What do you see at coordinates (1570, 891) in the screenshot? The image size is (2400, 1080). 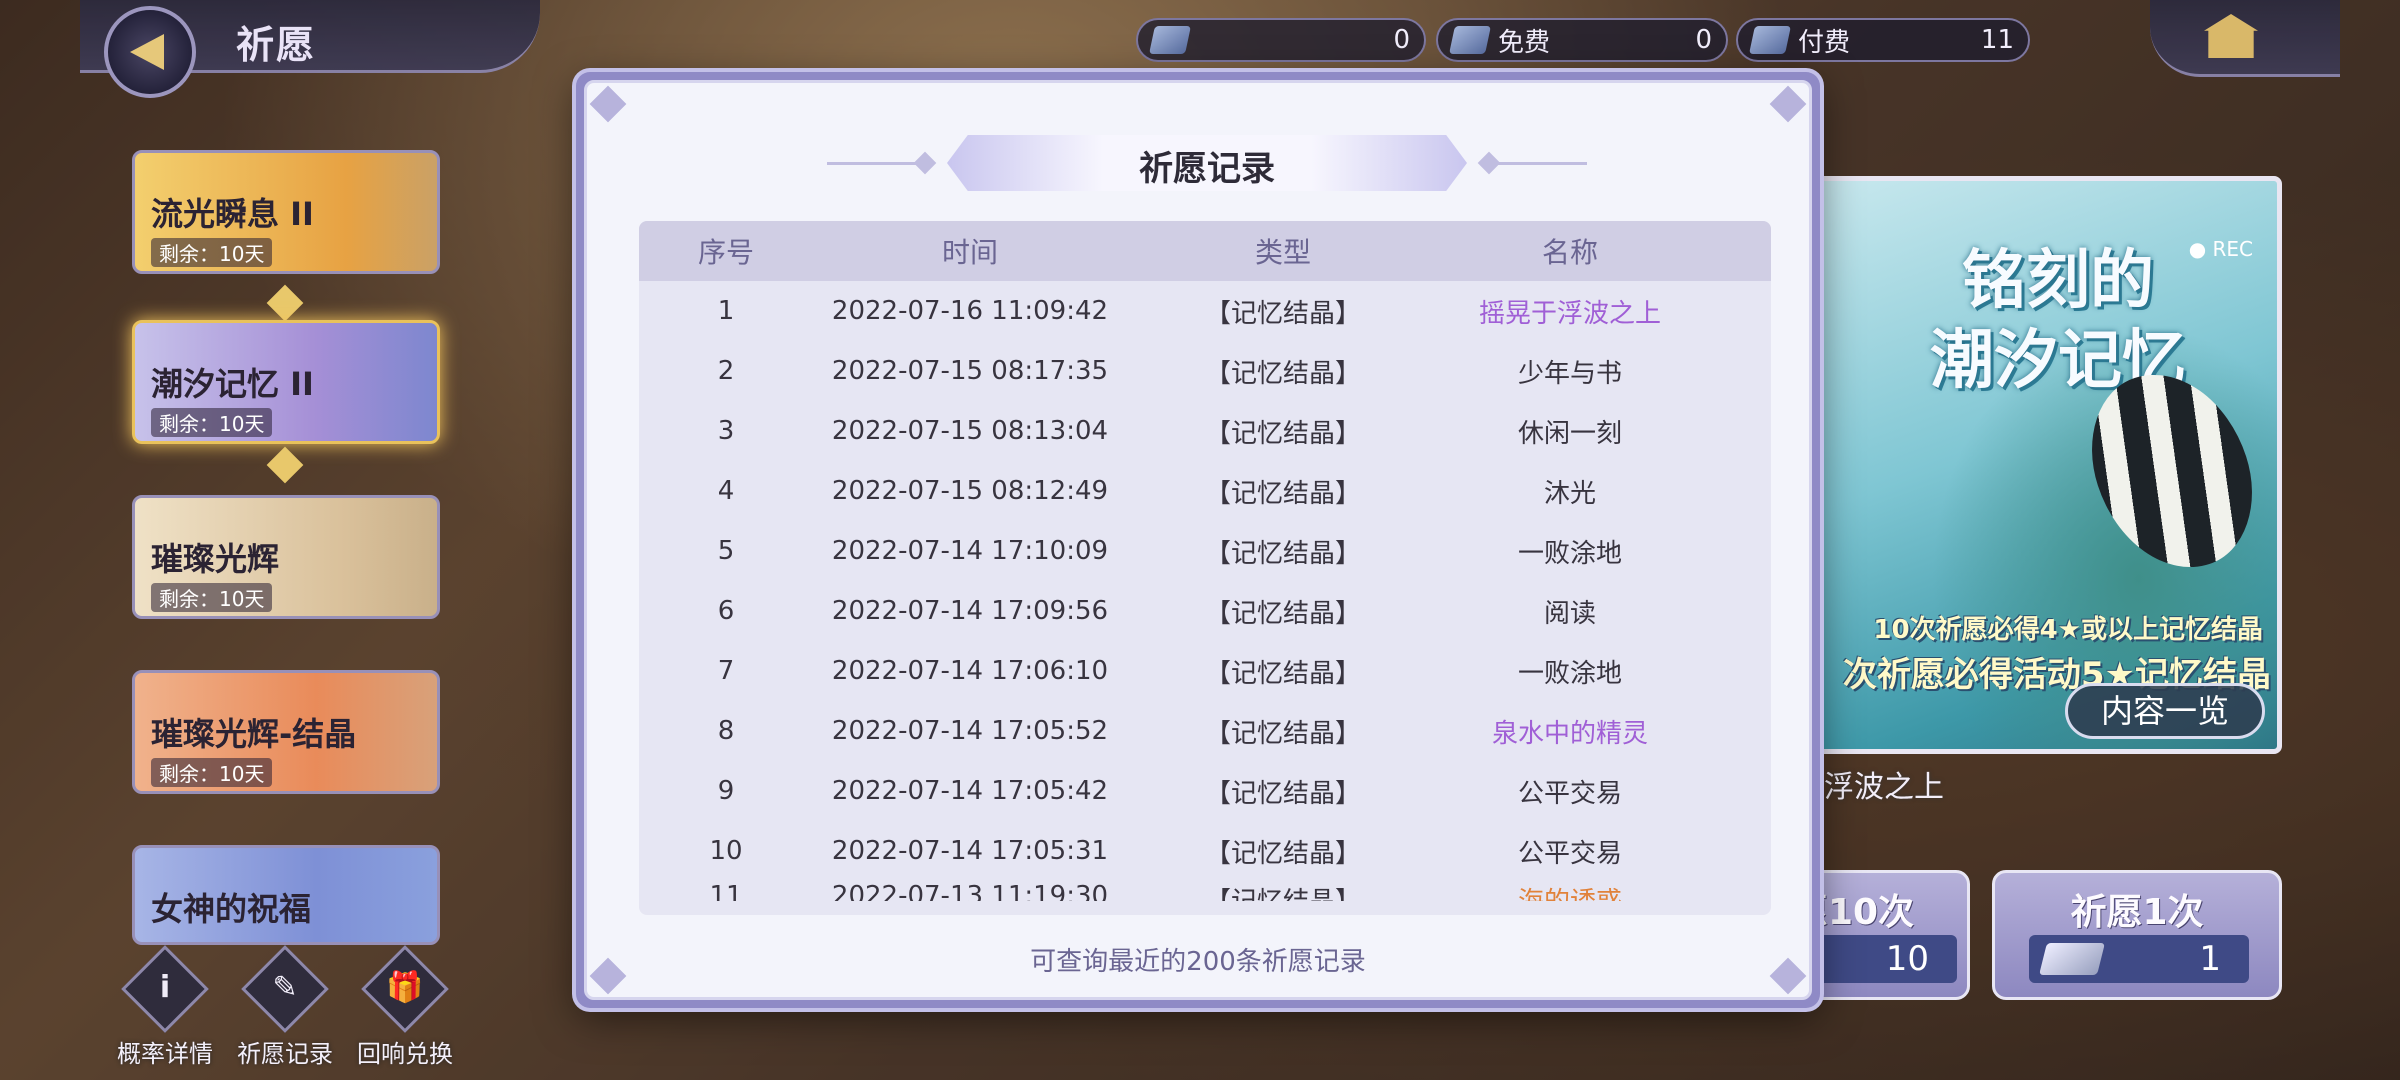 I see `row-name: 海的诱惑` at bounding box center [1570, 891].